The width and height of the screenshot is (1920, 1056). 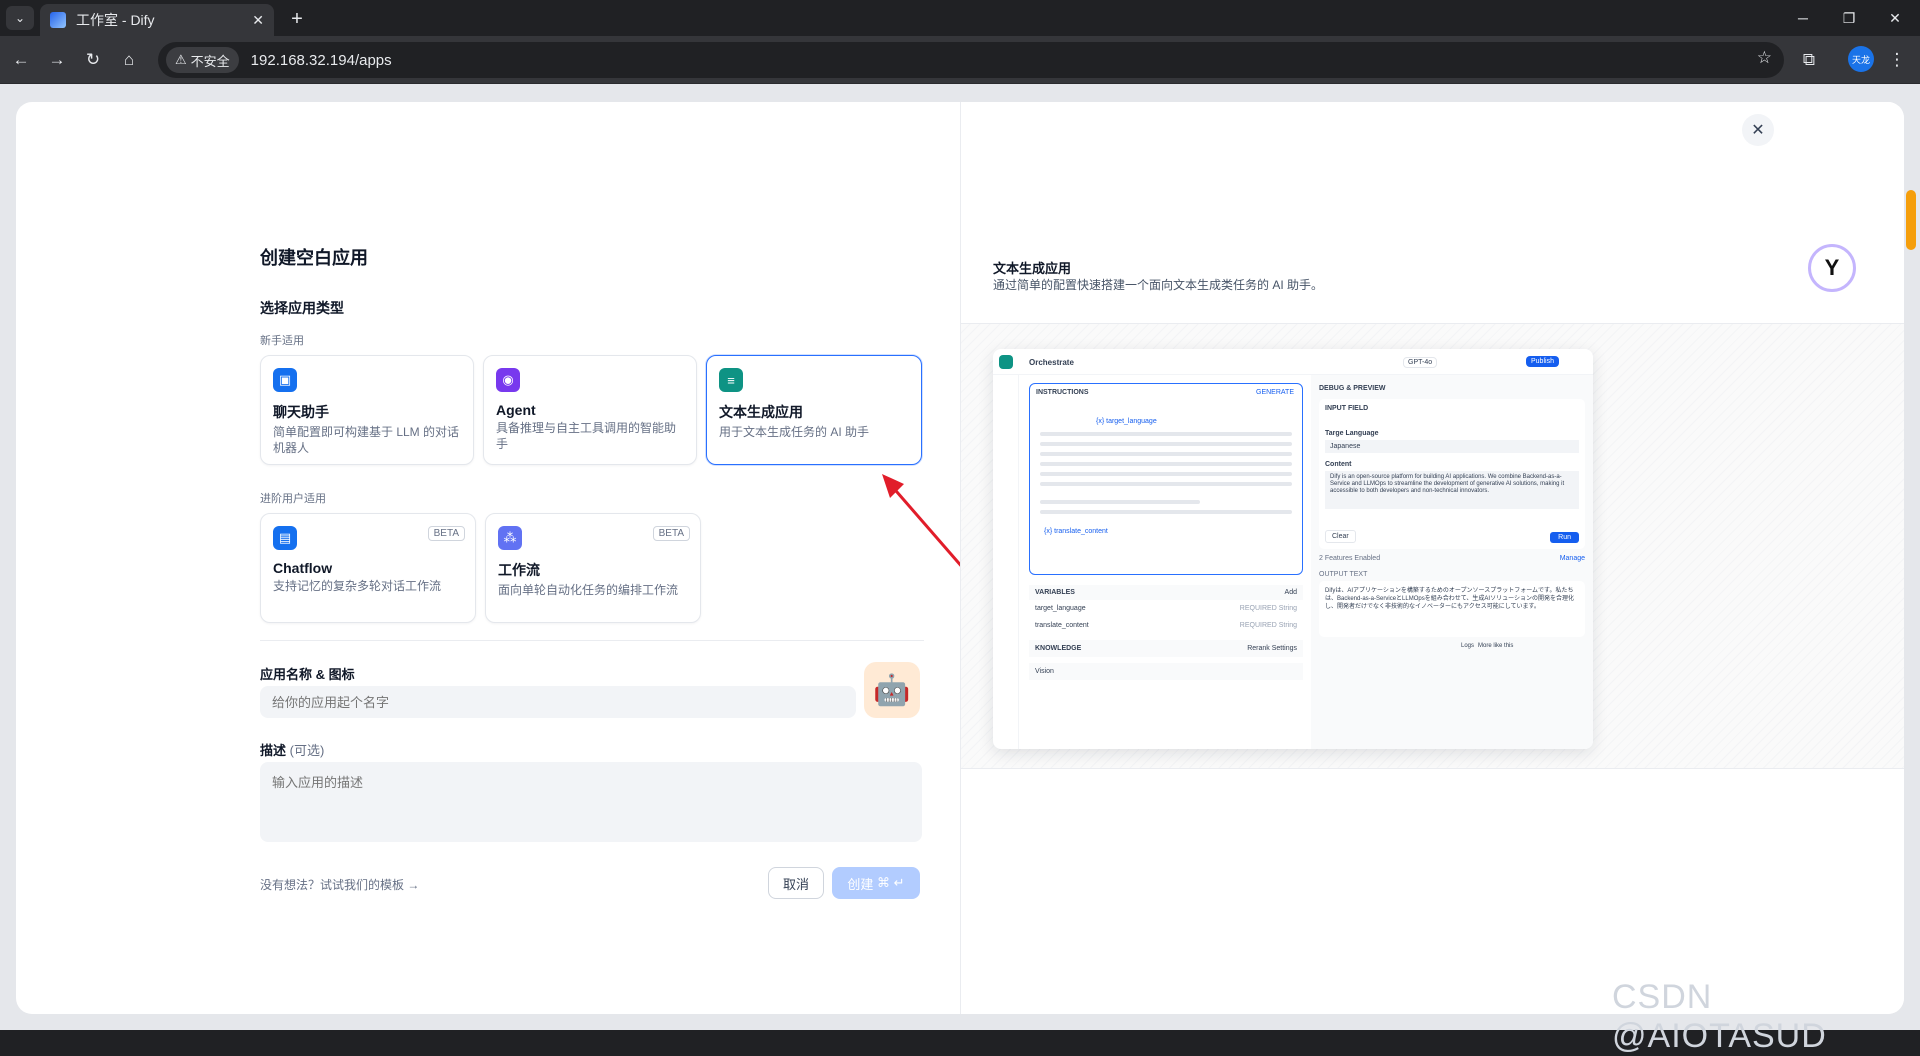 I want to click on card-desc: 面向单轮自动化任务的编排工作流, so click(x=588, y=590).